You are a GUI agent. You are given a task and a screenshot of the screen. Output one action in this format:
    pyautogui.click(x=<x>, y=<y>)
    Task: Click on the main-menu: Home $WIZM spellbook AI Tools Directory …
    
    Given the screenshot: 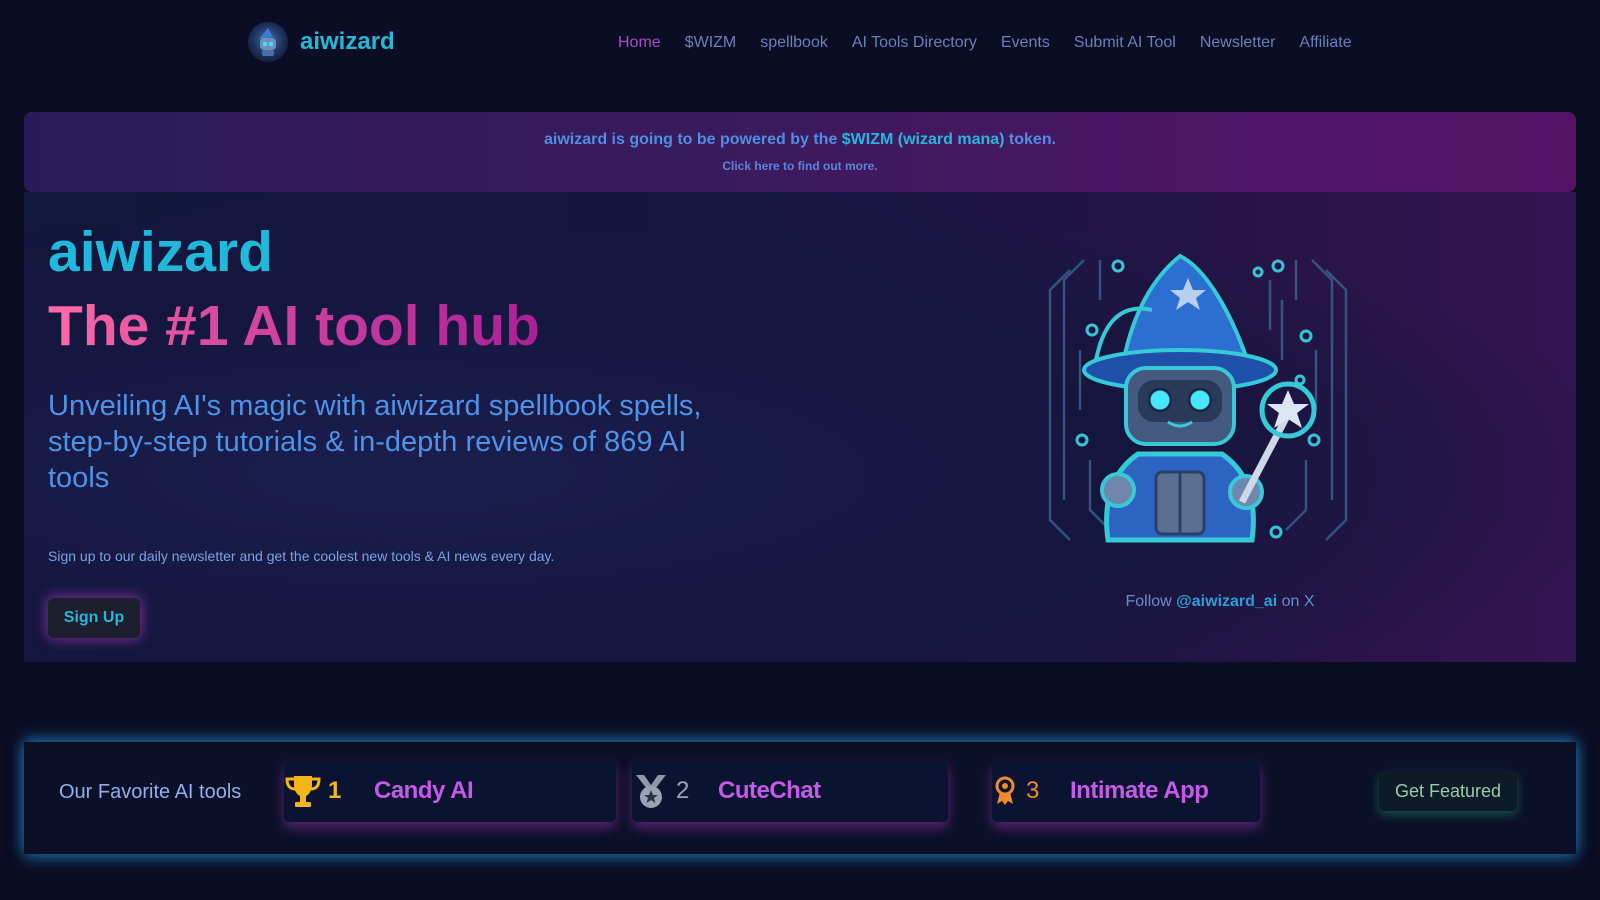 What is the action you would take?
    pyautogui.click(x=997, y=43)
    